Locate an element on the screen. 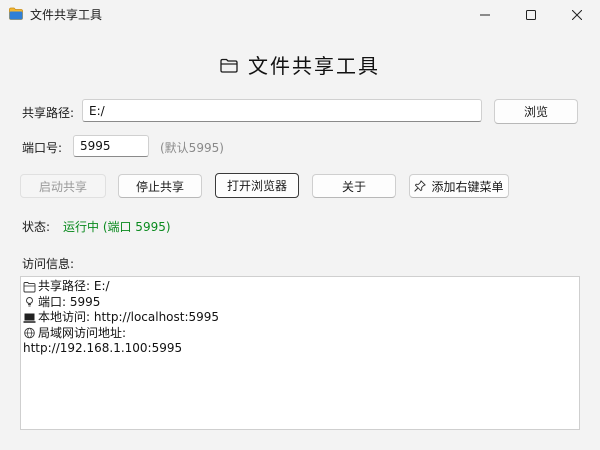 This screenshot has width=600, height=450. add-context-menu-button: 添加右键菜单 is located at coordinates (459, 186).